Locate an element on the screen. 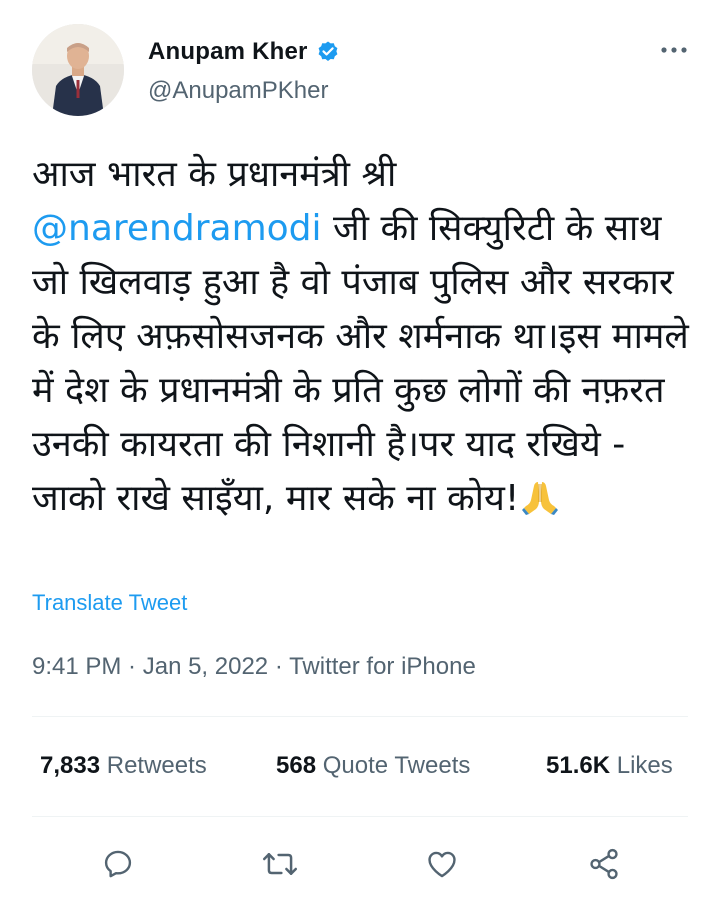  likes-stat: 51.6K Likes is located at coordinates (609, 766).